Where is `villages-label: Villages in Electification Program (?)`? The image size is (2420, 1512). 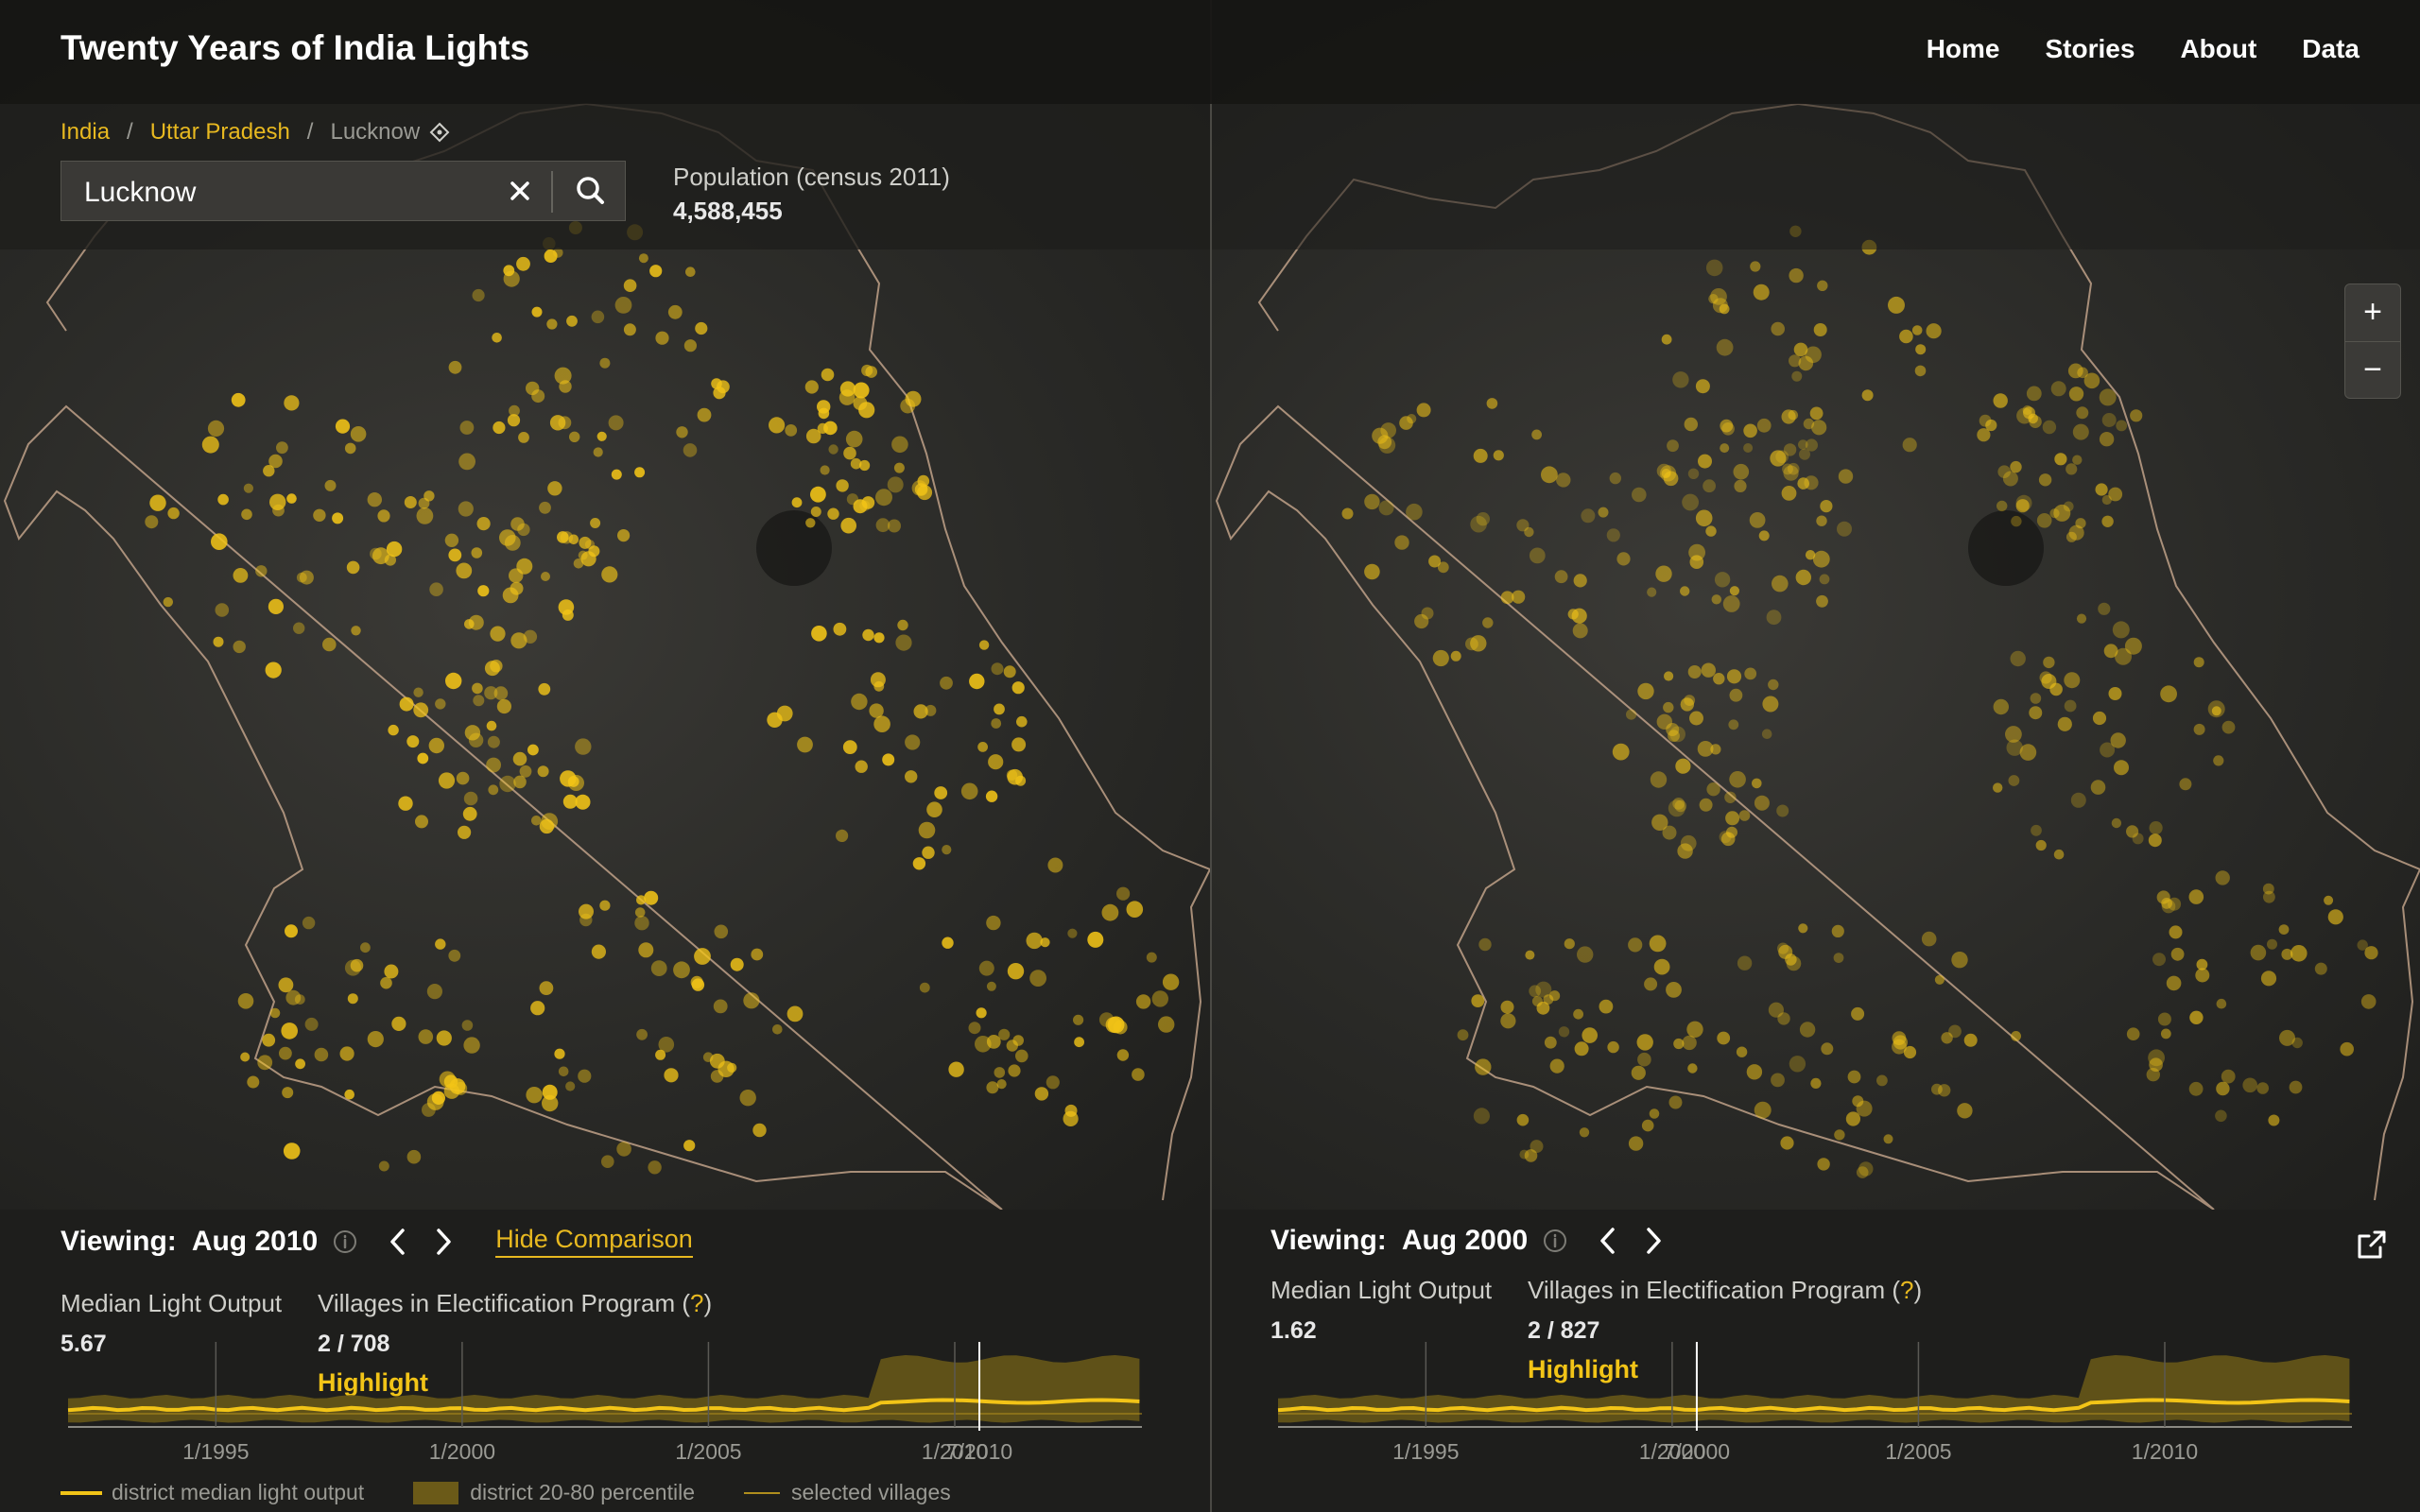
villages-label: Villages in Electification Program (?) is located at coordinates (1725, 1290).